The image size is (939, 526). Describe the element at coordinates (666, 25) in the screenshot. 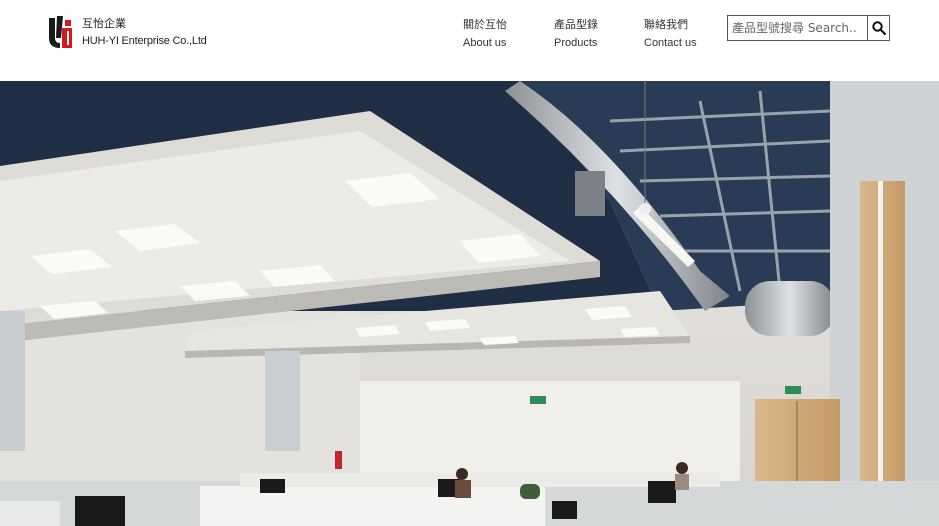

I see `nav-contact-us-zh: 聯絡我們` at that location.